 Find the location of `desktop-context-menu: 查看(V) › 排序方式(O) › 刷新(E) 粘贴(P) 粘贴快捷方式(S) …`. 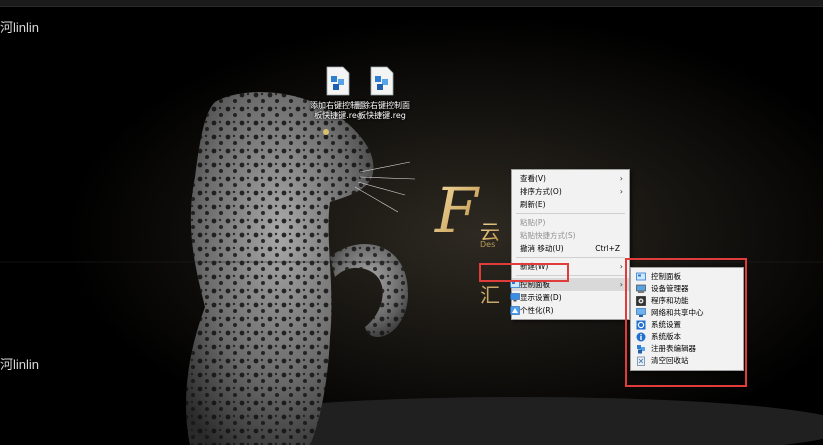

desktop-context-menu: 查看(V) › 排序方式(O) › 刷新(E) 粘贴(P) 粘贴快捷方式(S) … is located at coordinates (570, 244).